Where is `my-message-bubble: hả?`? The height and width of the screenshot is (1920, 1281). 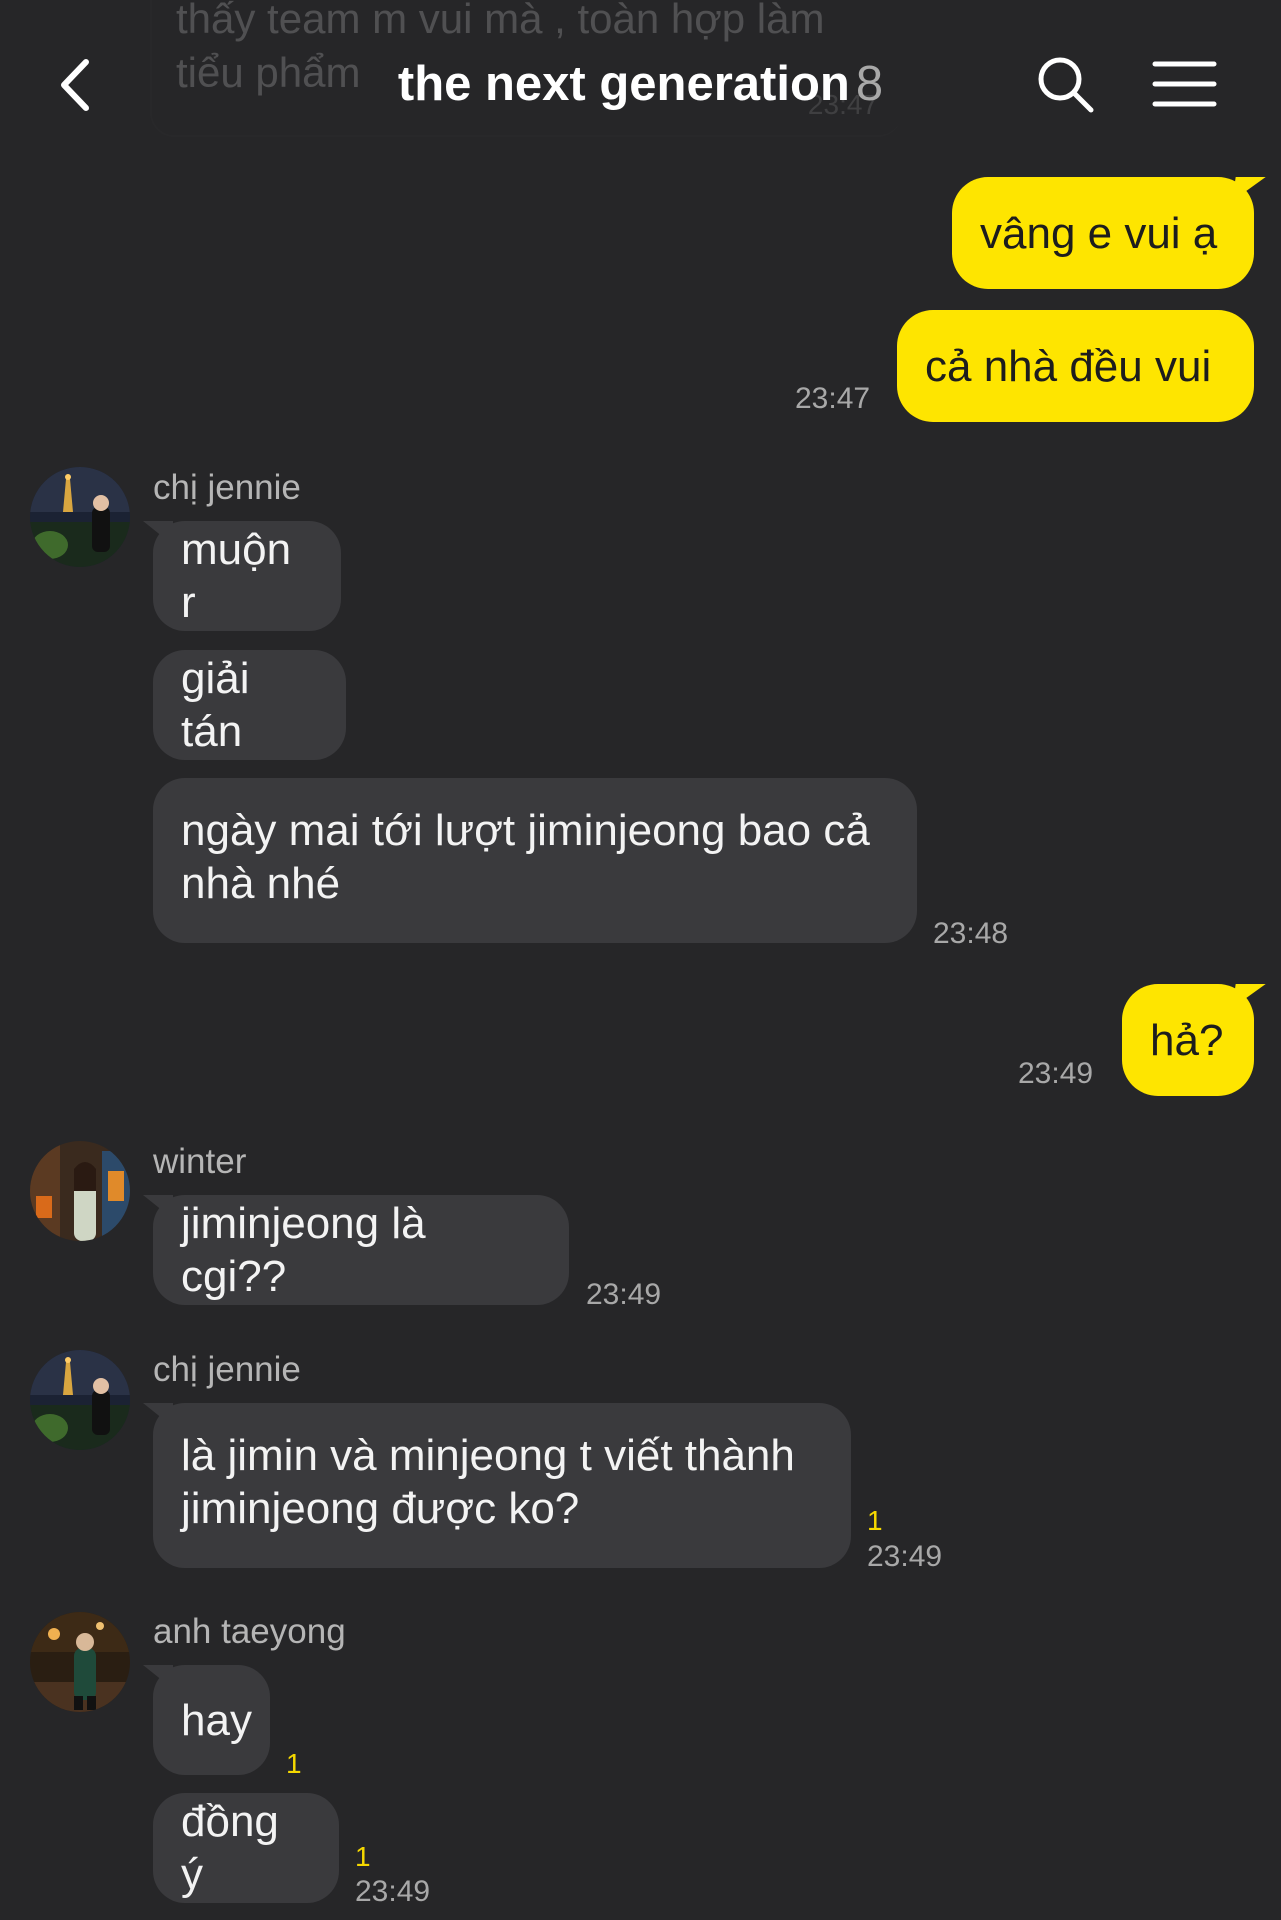
my-message-bubble: hả? is located at coordinates (1188, 1040).